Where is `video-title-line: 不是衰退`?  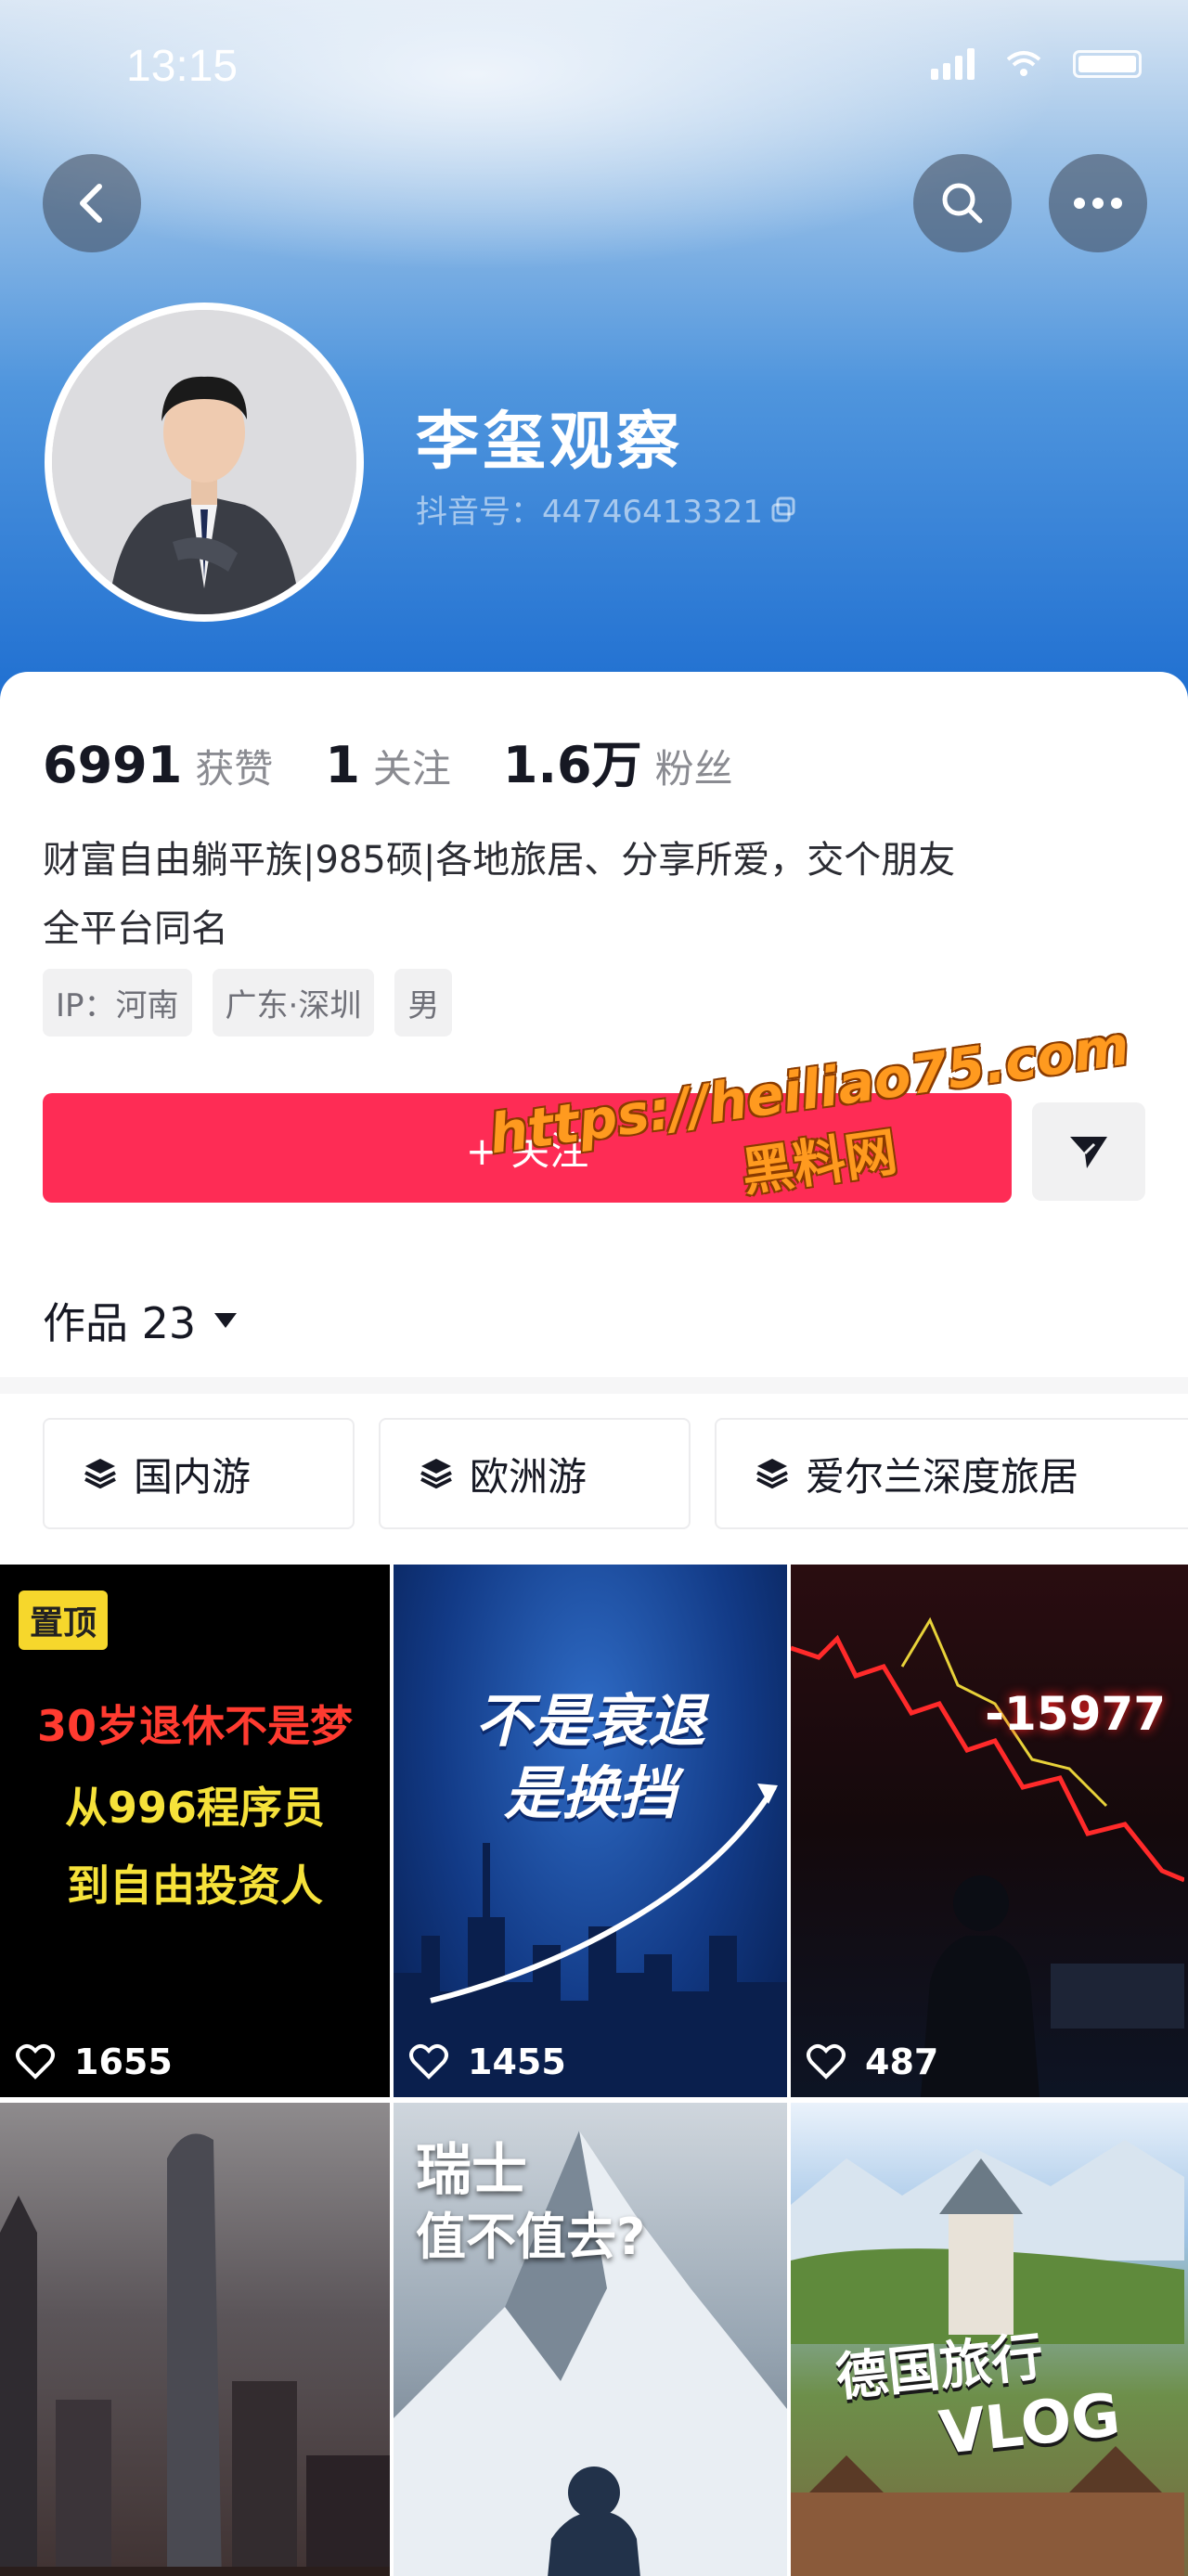
video-title-line: 不是衰退 is located at coordinates (589, 1721).